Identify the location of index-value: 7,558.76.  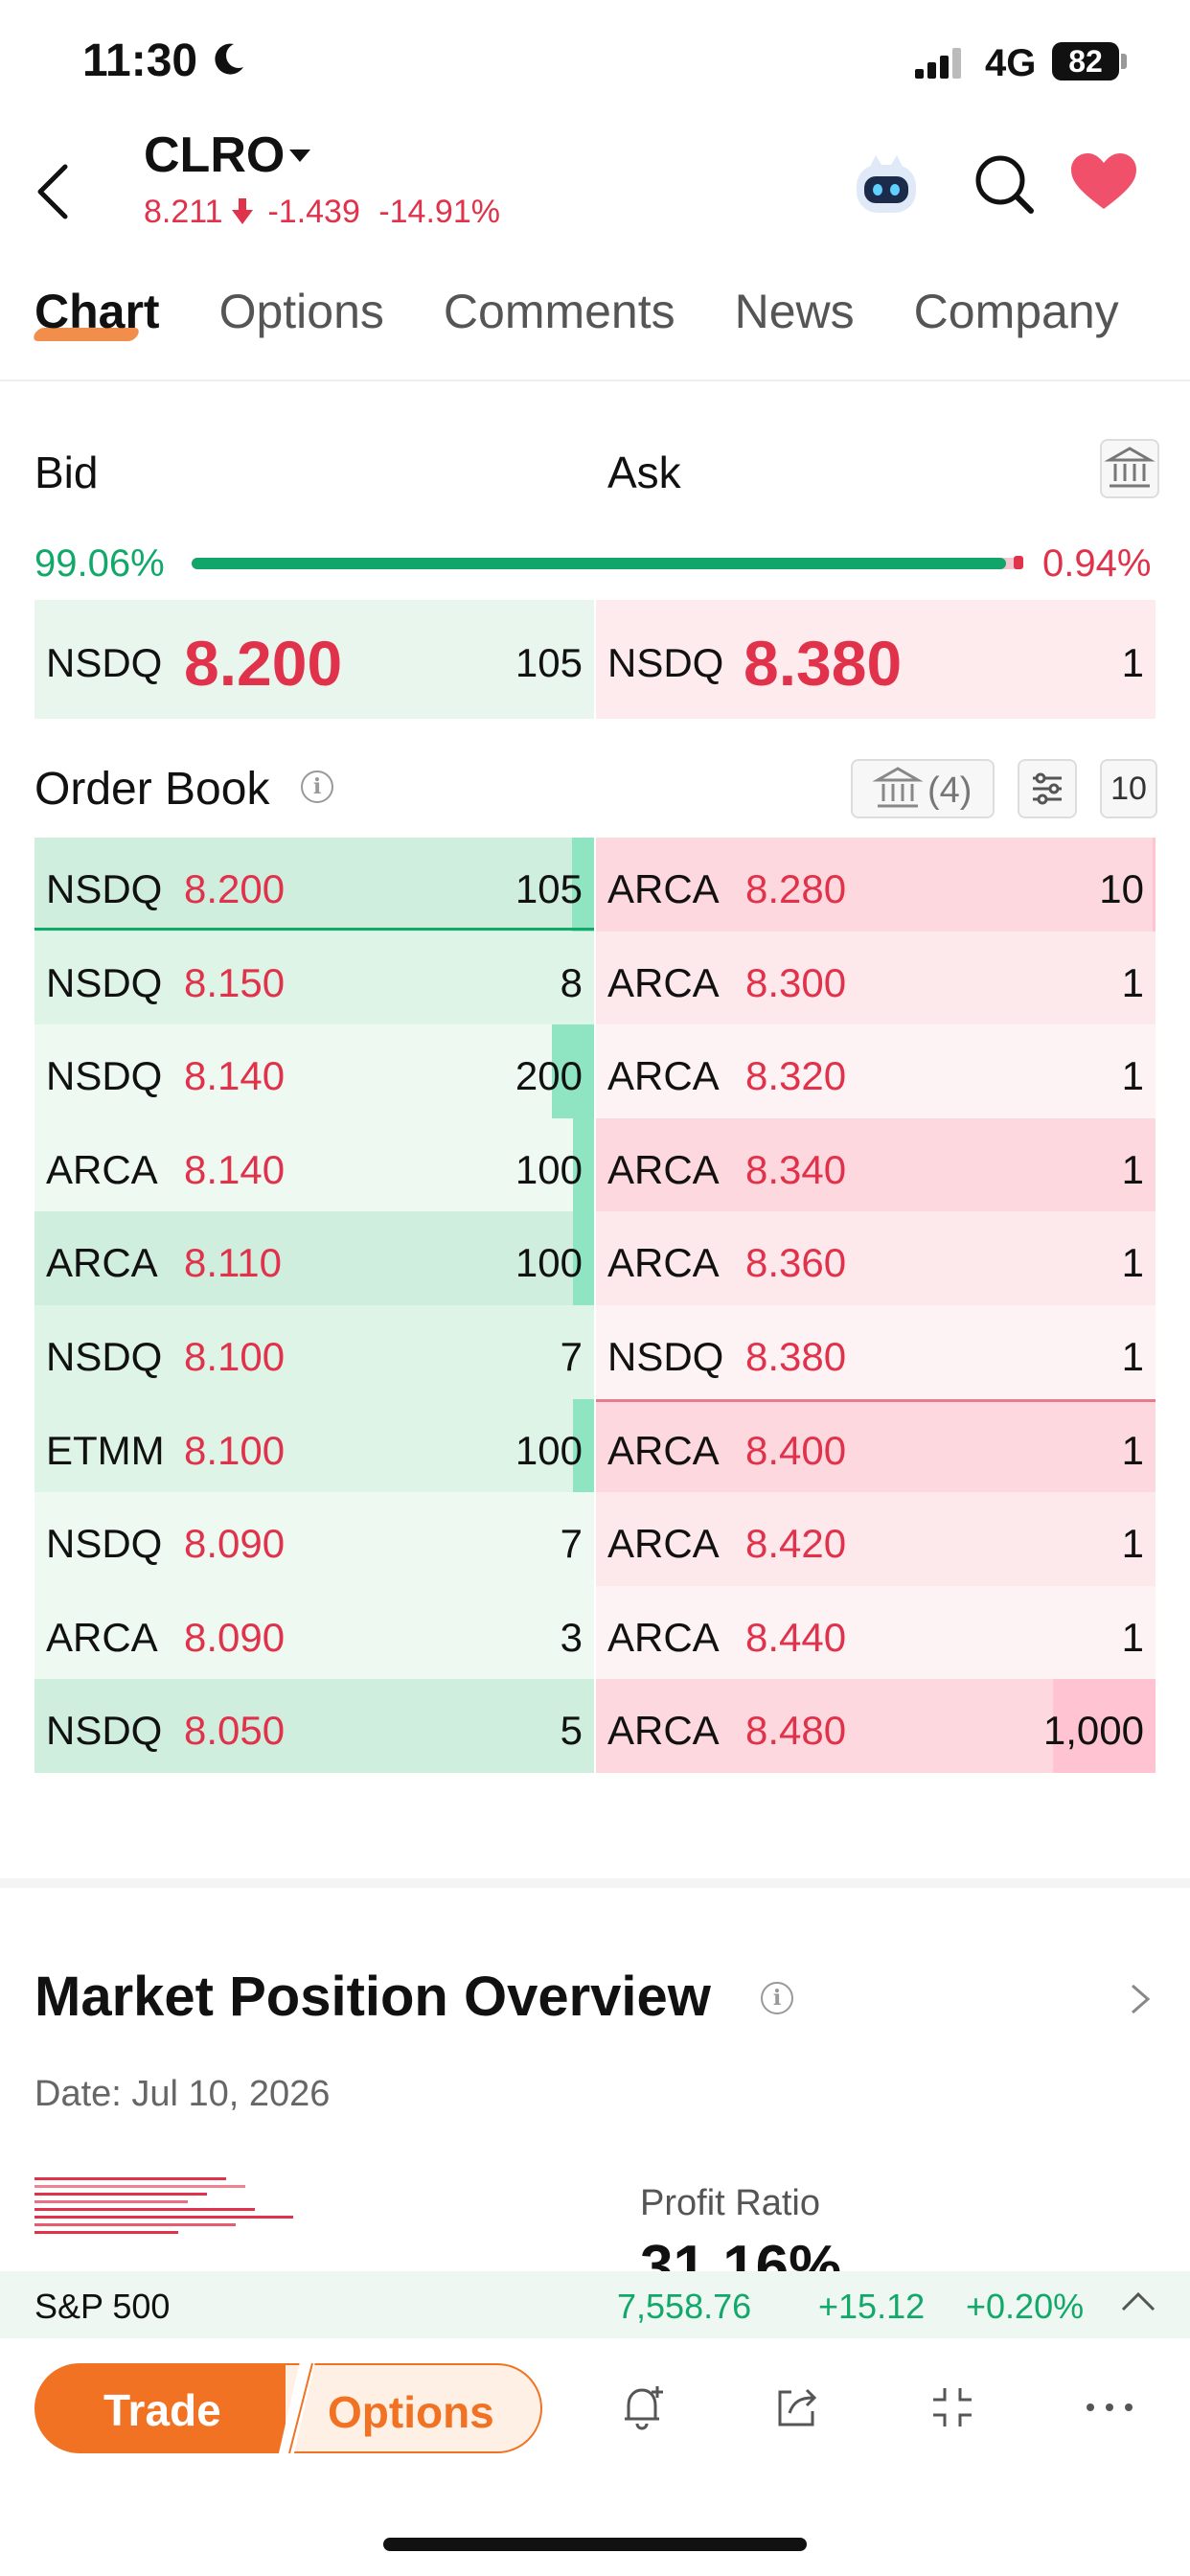
(684, 2306).